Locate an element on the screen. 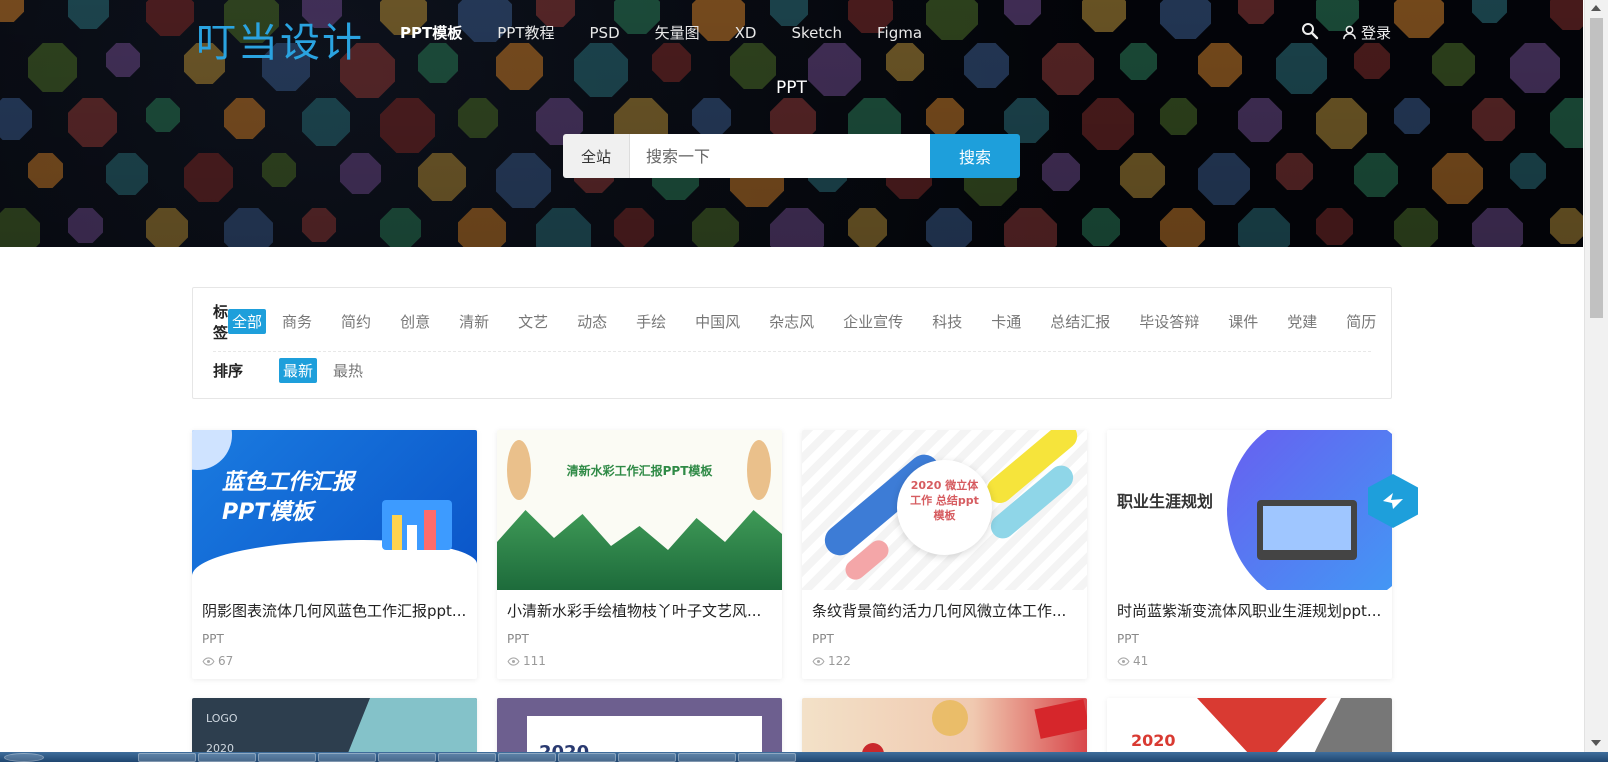 The width and height of the screenshot is (1608, 762). card-views: 67 is located at coordinates (217, 661).